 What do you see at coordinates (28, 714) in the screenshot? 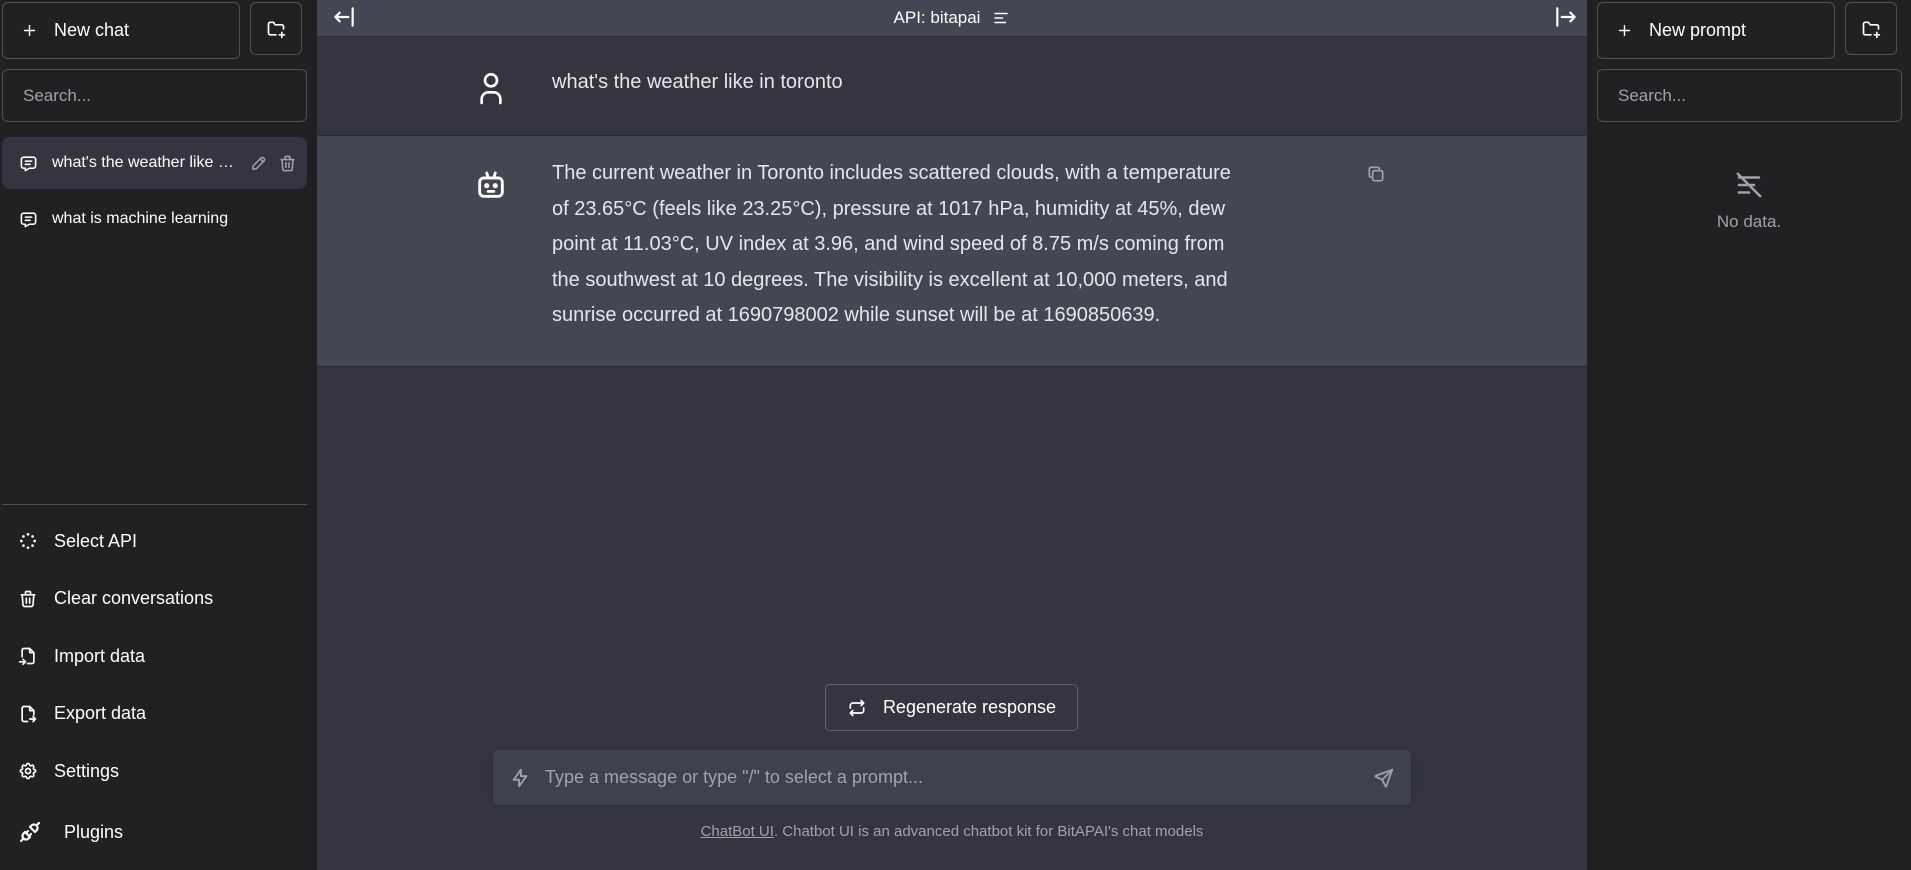
I see `file-export-icon` at bounding box center [28, 714].